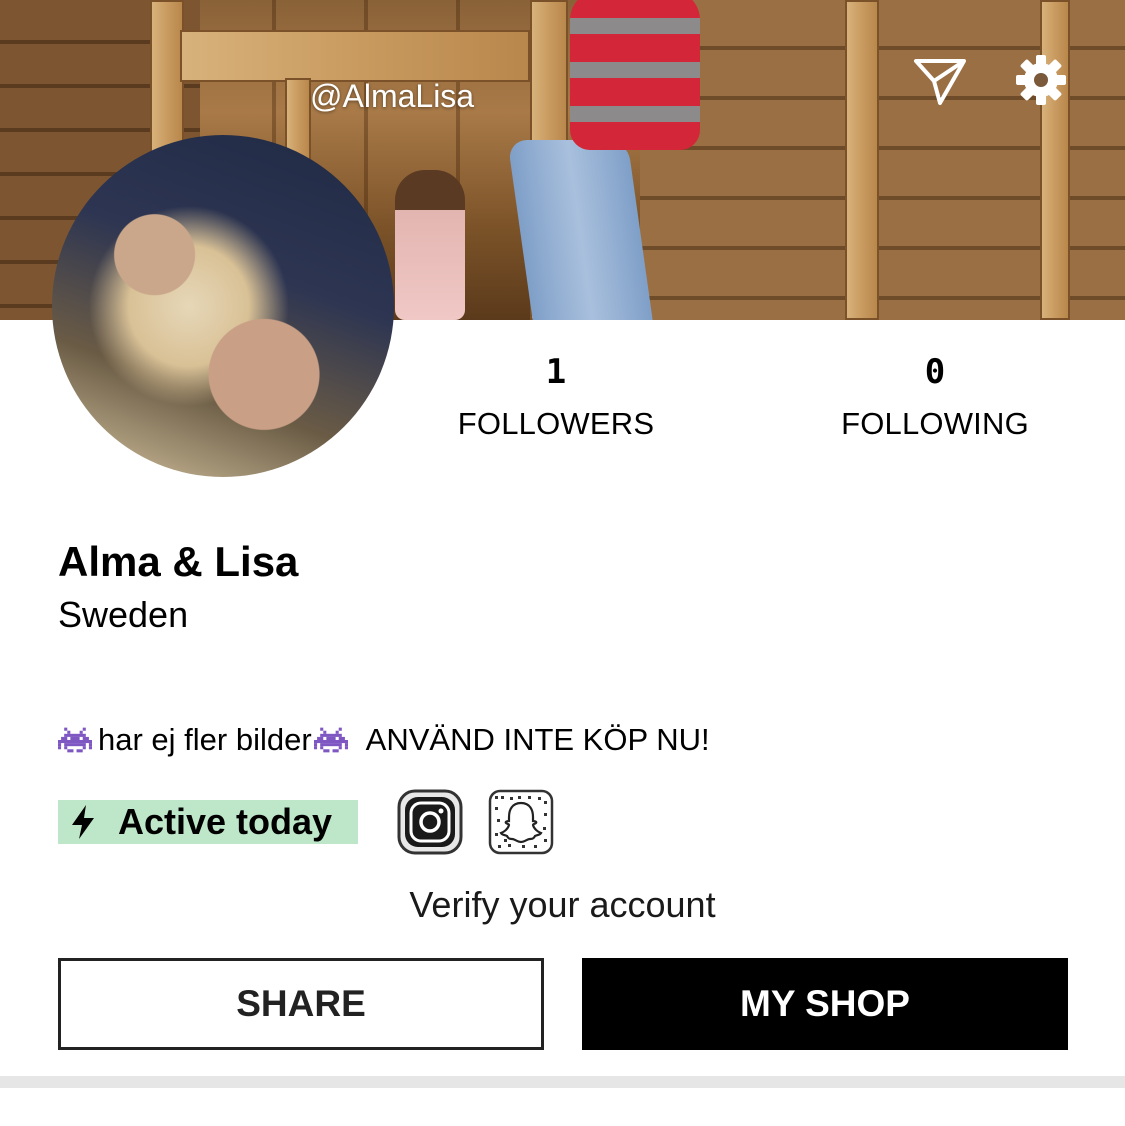 This screenshot has width=1125, height=1126. Describe the element at coordinates (825, 1004) in the screenshot. I see `my-shop-button: MY SHOP` at that location.